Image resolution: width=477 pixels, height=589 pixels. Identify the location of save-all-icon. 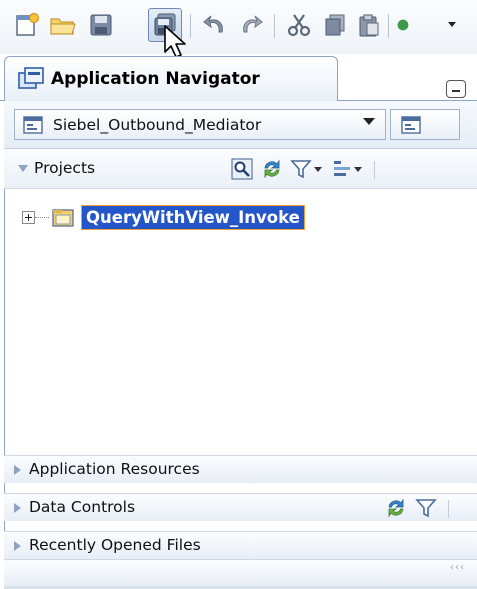
(165, 24).